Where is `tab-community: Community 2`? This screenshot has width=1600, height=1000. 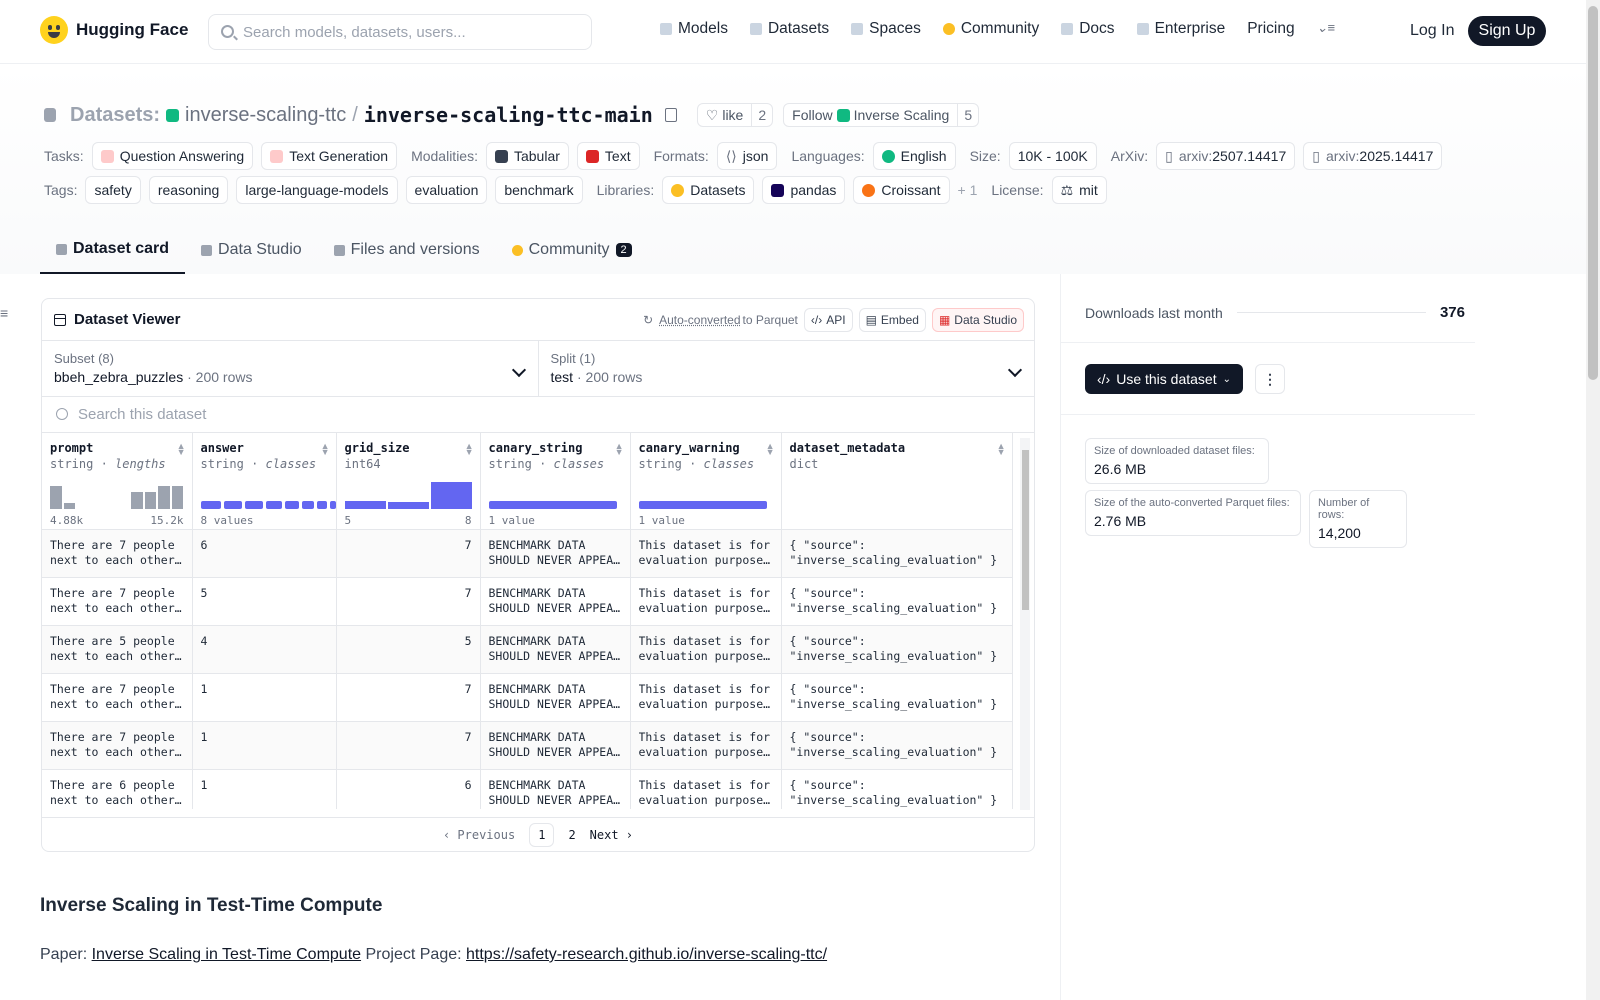 tab-community: Community 2 is located at coordinates (572, 250).